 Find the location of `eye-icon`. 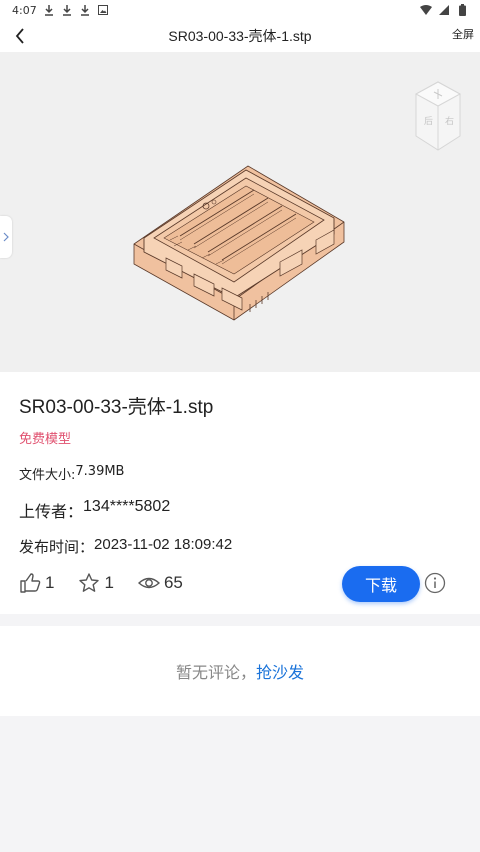

eye-icon is located at coordinates (148, 583).